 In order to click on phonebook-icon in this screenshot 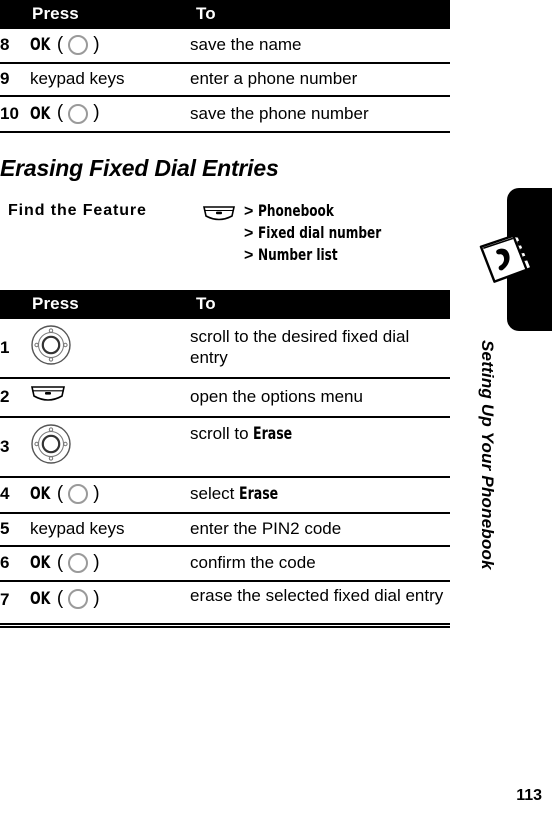, I will do `click(505, 259)`.